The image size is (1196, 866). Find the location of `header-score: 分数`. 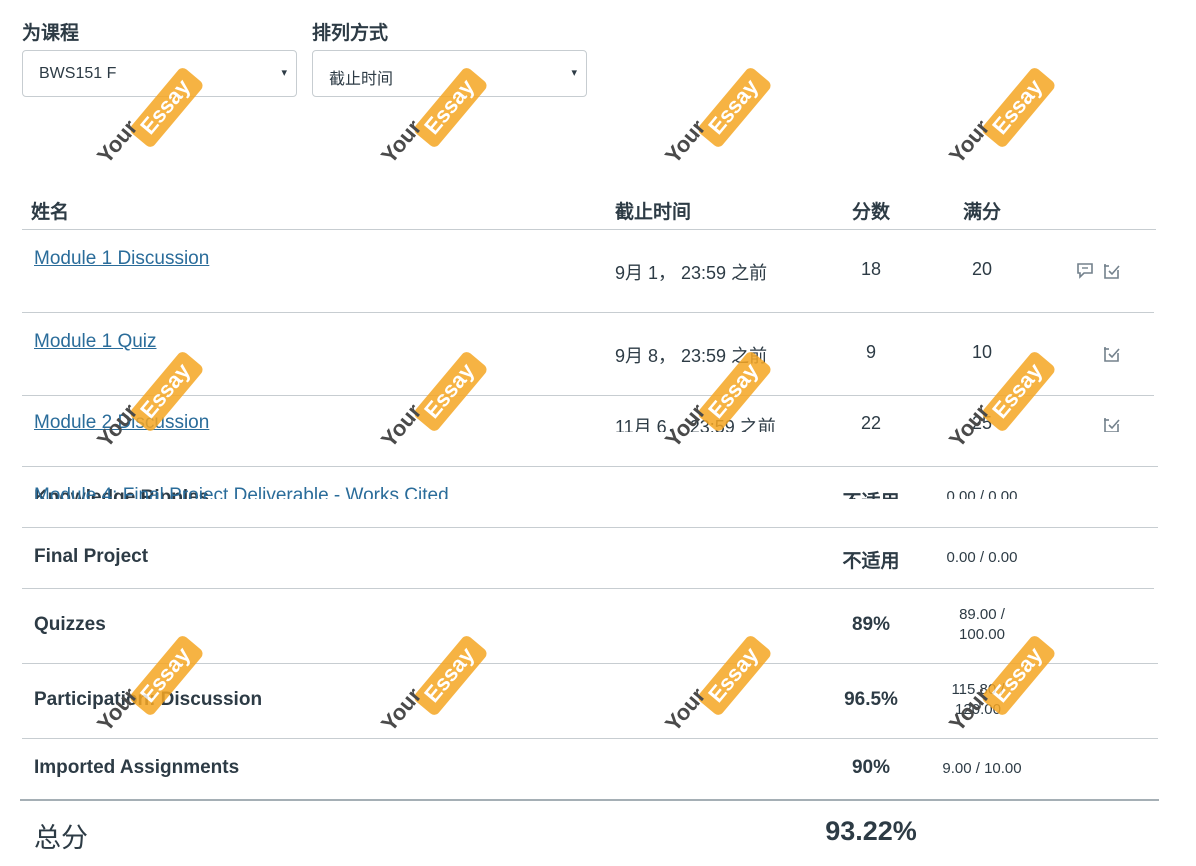

header-score: 分数 is located at coordinates (871, 210).